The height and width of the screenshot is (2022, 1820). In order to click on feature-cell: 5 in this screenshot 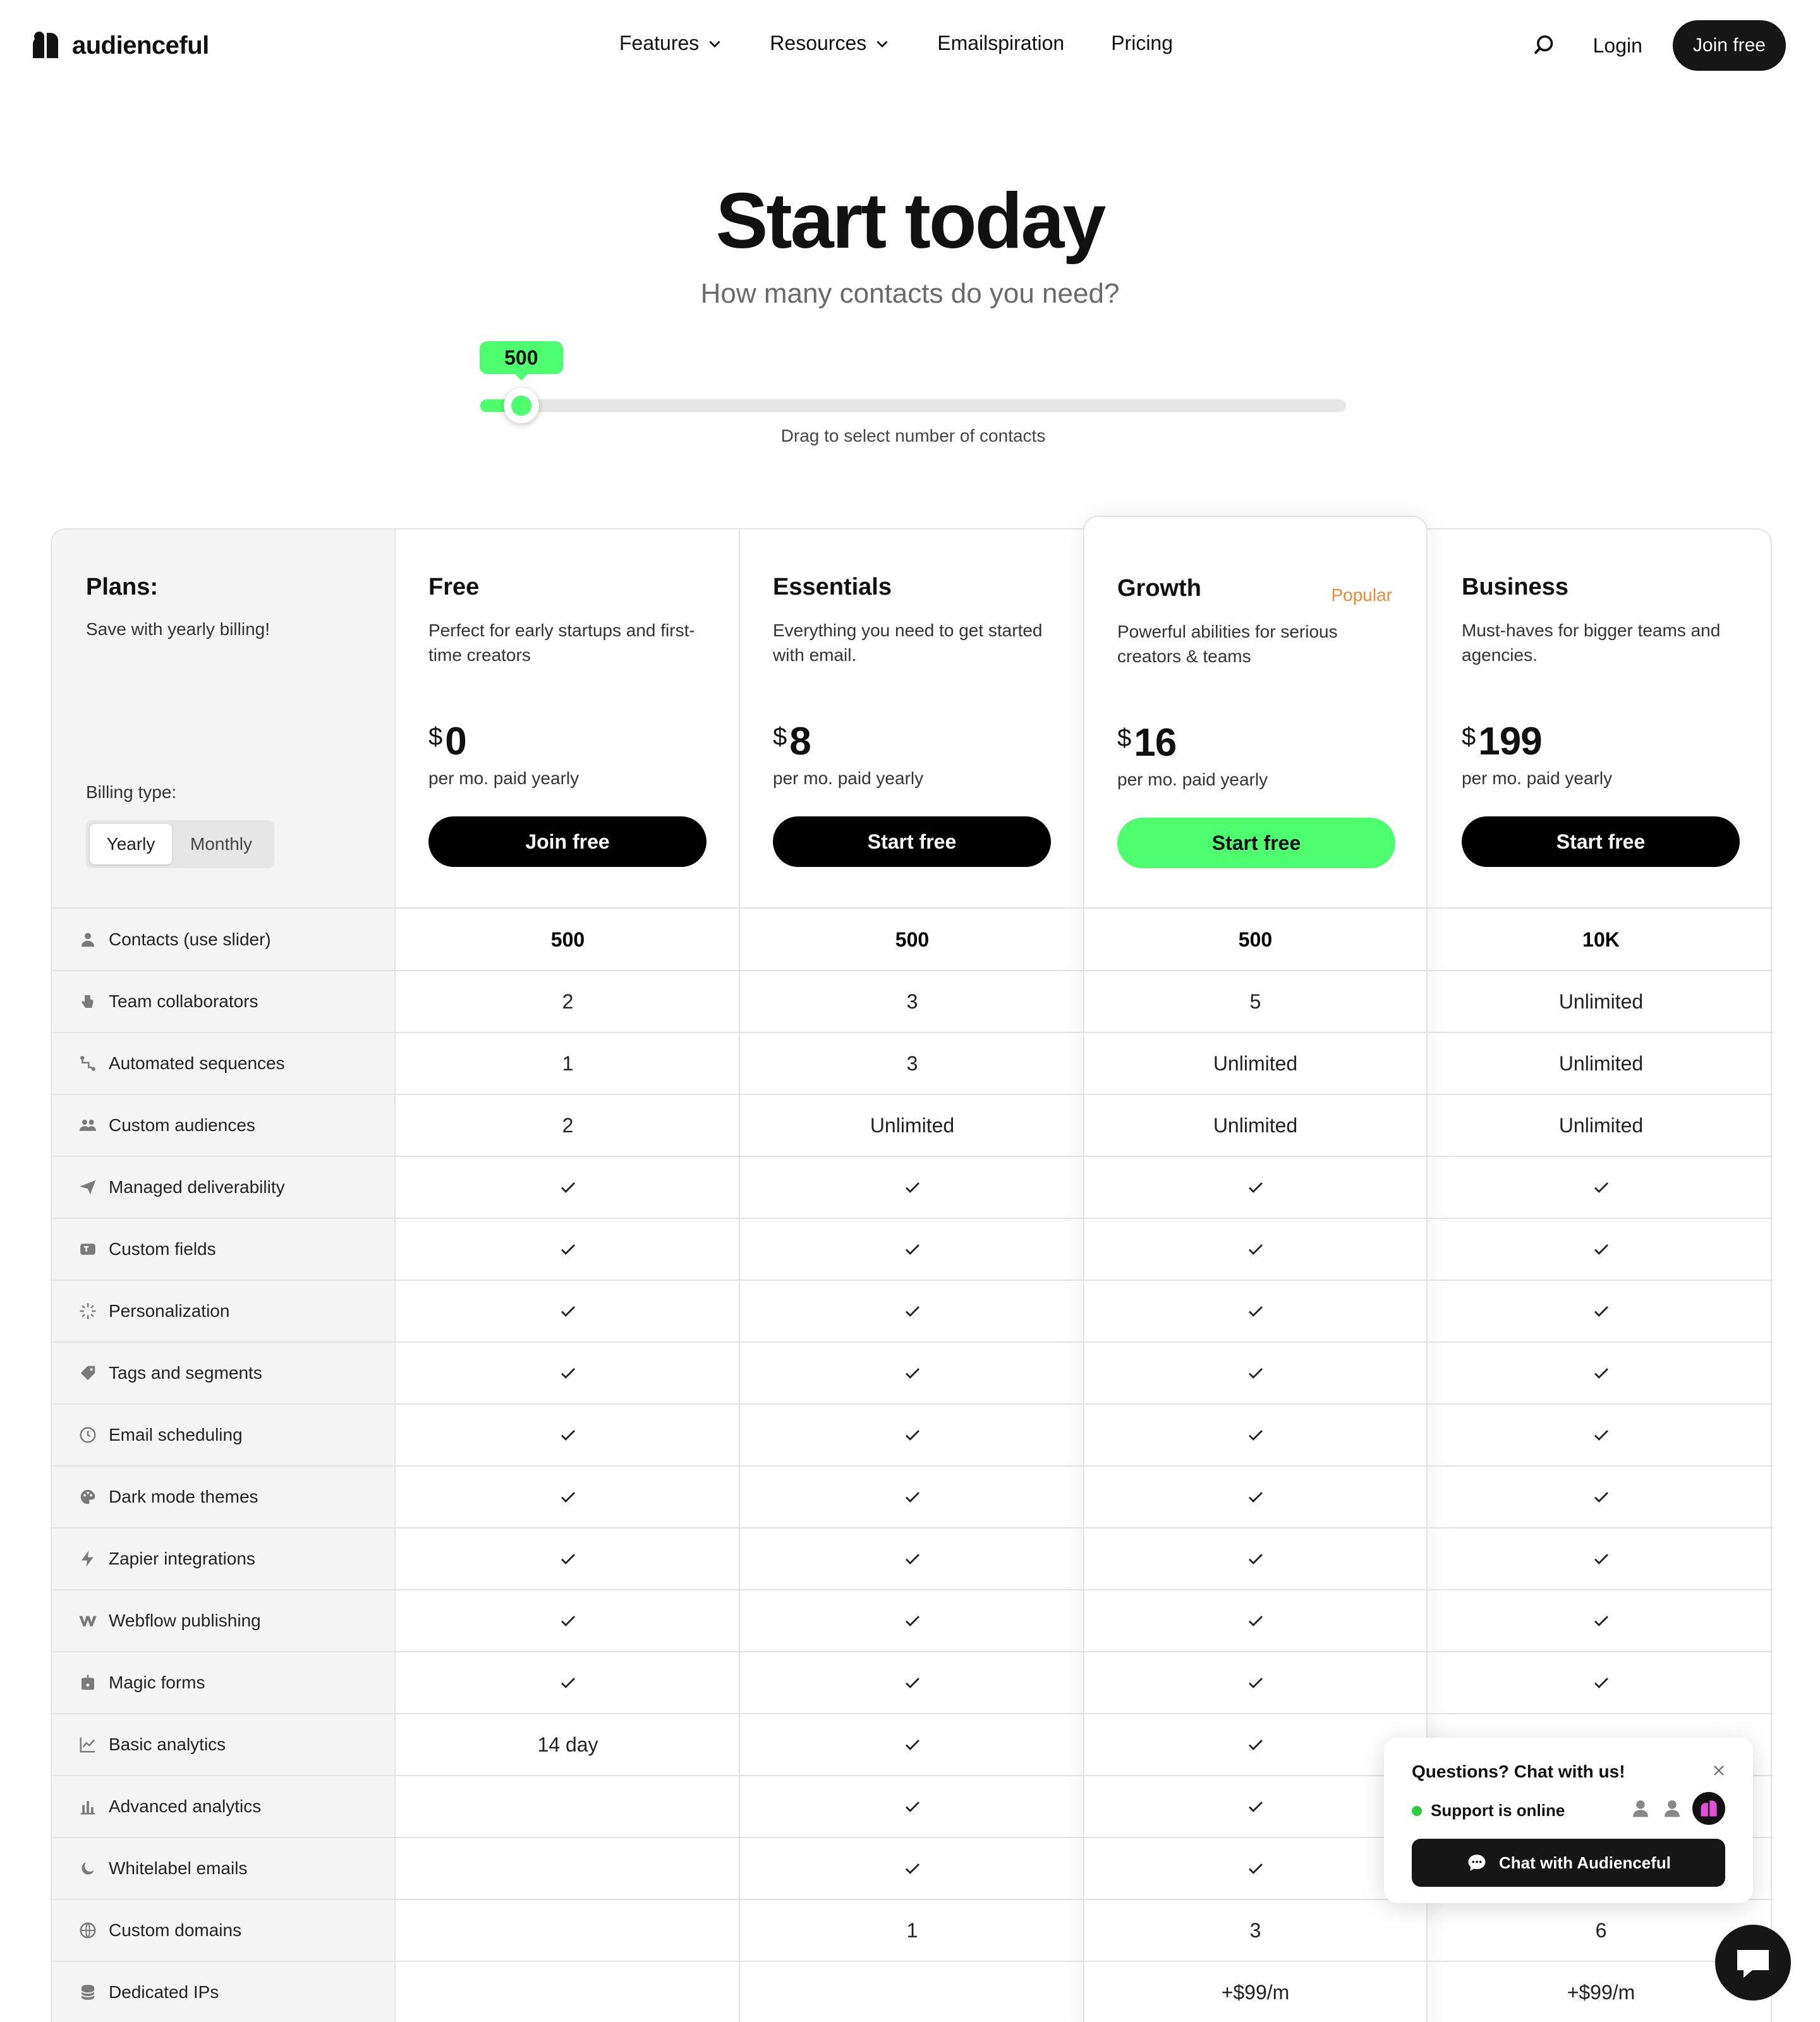, I will do `click(1255, 1001)`.